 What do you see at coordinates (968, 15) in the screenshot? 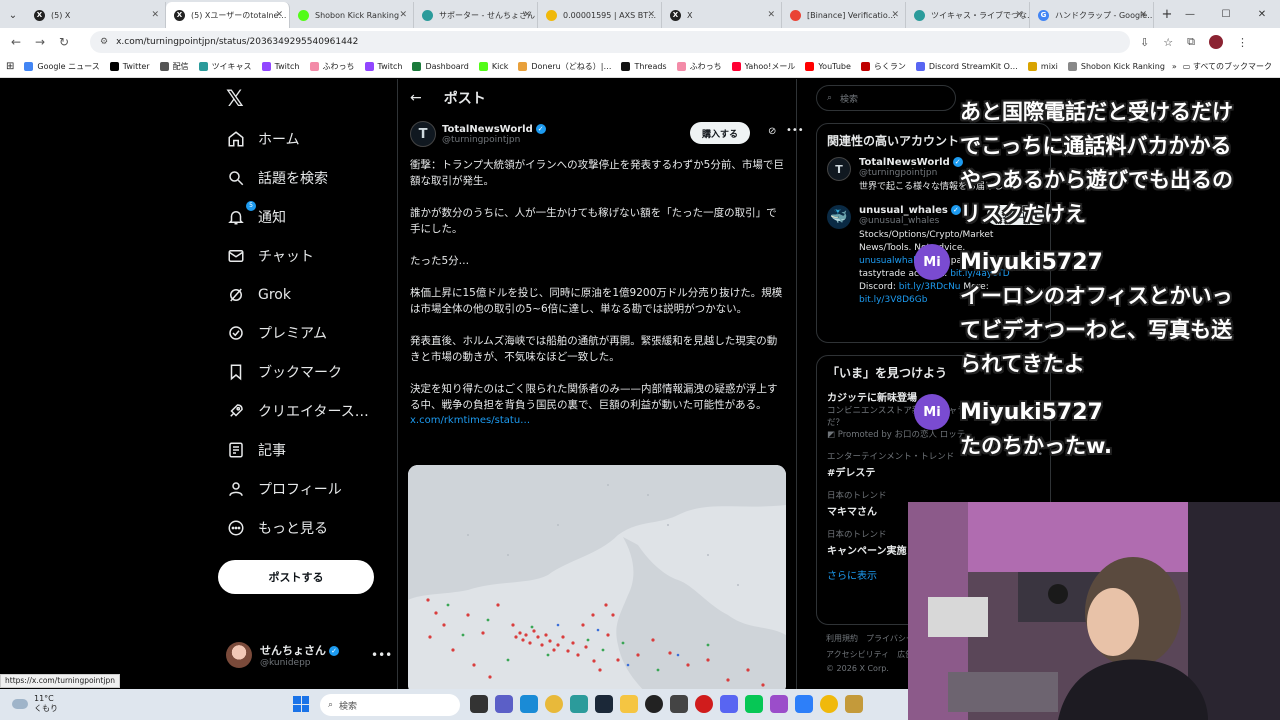
I see `tab-8: ツイキャス・ライブでつな… ✕` at bounding box center [968, 15].